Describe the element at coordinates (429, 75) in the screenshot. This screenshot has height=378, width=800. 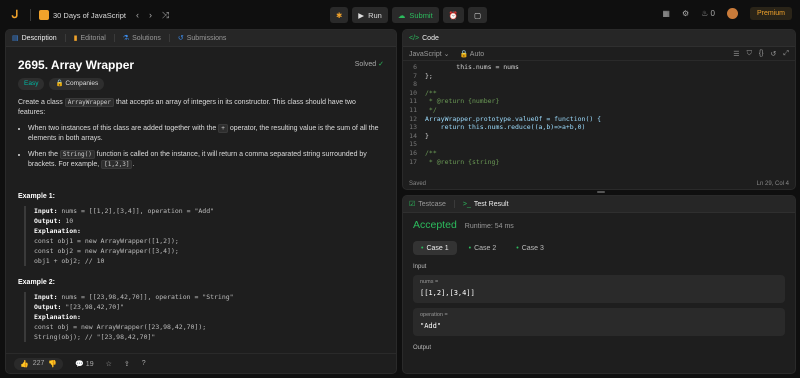
I see `line-text: };` at that location.